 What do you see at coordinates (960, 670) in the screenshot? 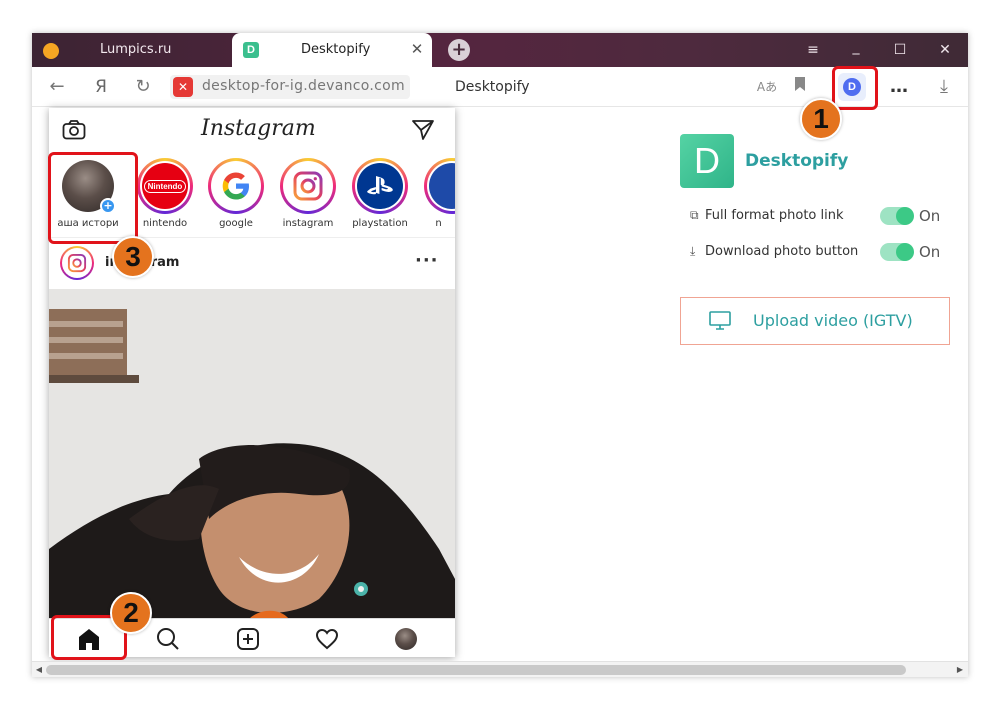
I see `scroll-right-icon: ▶` at bounding box center [960, 670].